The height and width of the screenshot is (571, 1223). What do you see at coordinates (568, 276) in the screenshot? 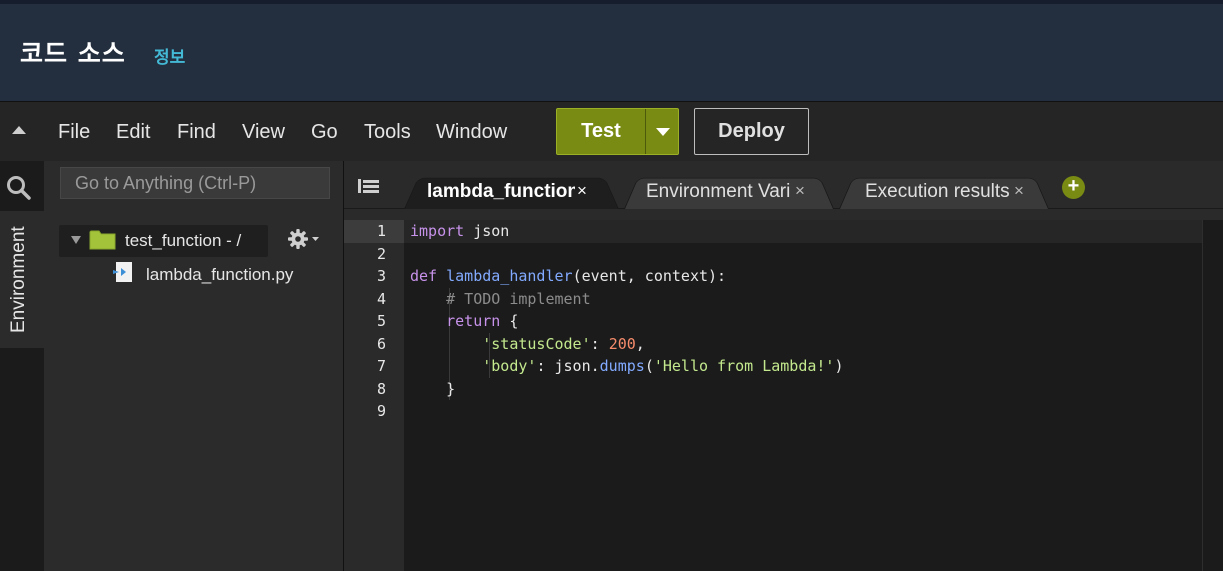
I see `code-line-3: def lambda_handler(event, context):` at bounding box center [568, 276].